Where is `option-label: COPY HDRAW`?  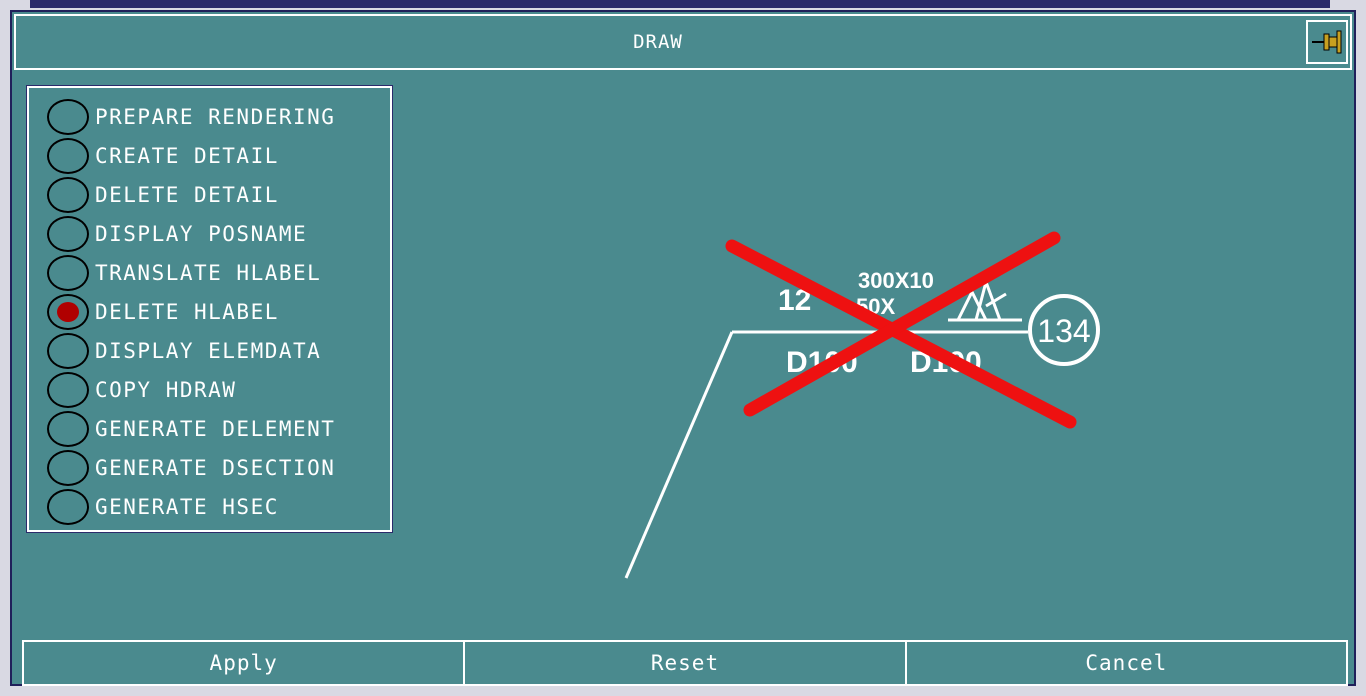 option-label: COPY HDRAW is located at coordinates (166, 390).